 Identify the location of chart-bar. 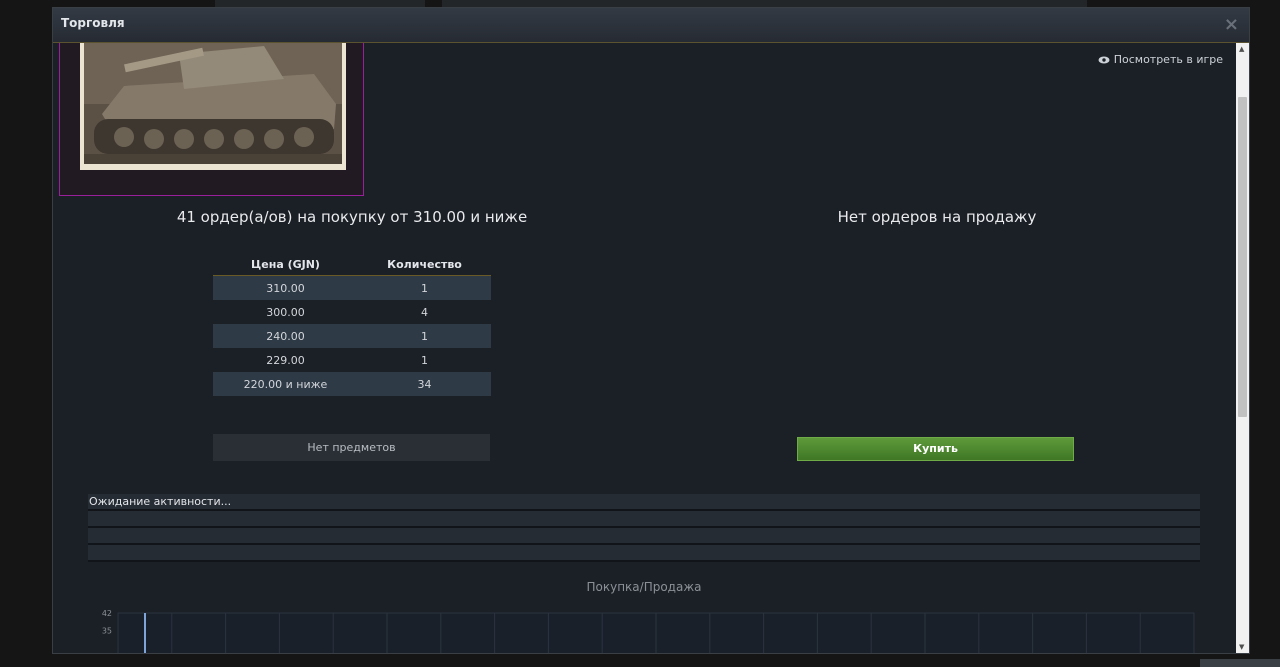
(145, 633).